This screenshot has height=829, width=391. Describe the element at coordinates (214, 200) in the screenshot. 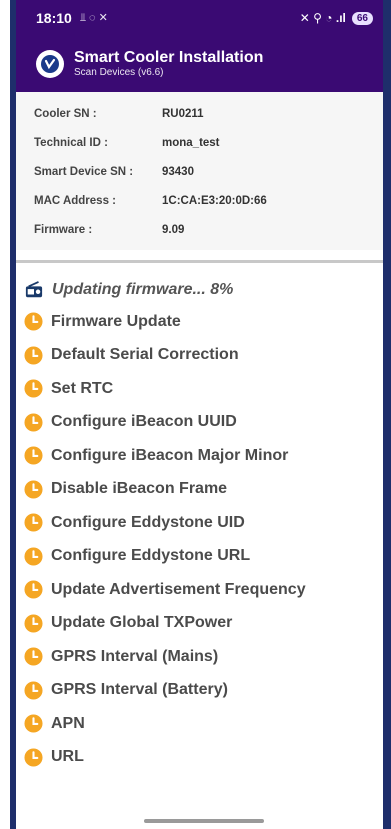

I see `mac-address-value: 1C:CA:E3:20:0D:66` at that location.